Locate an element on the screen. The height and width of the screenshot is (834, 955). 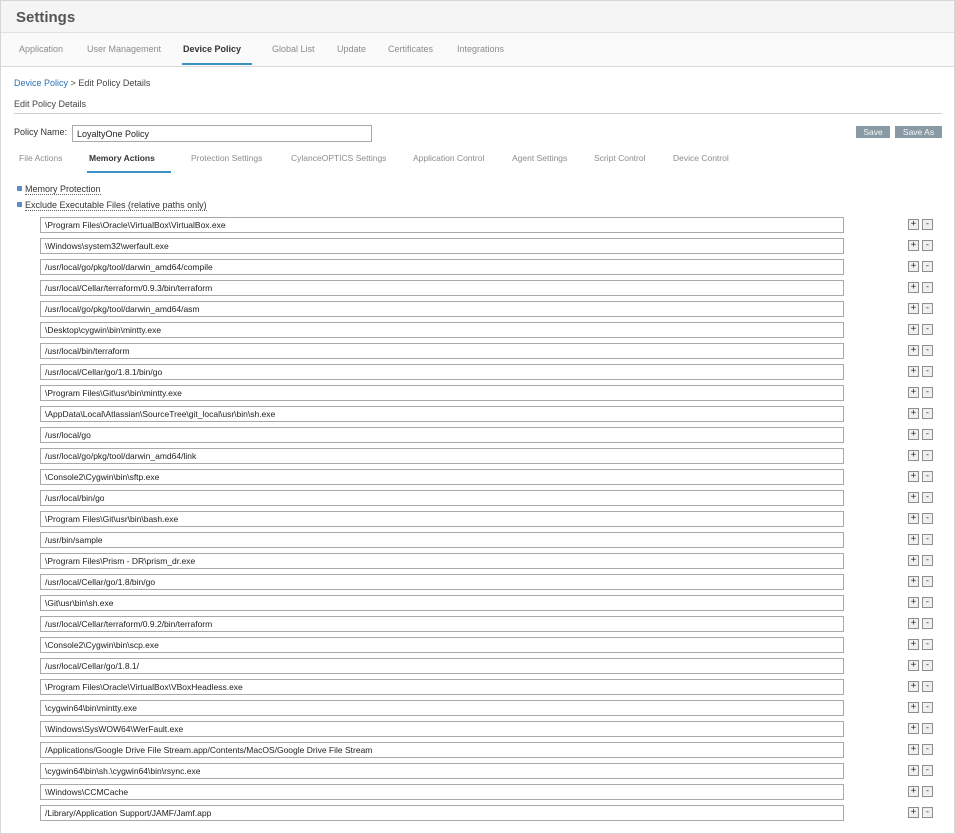
tab-certificates: Certificates is located at coordinates (410, 49).